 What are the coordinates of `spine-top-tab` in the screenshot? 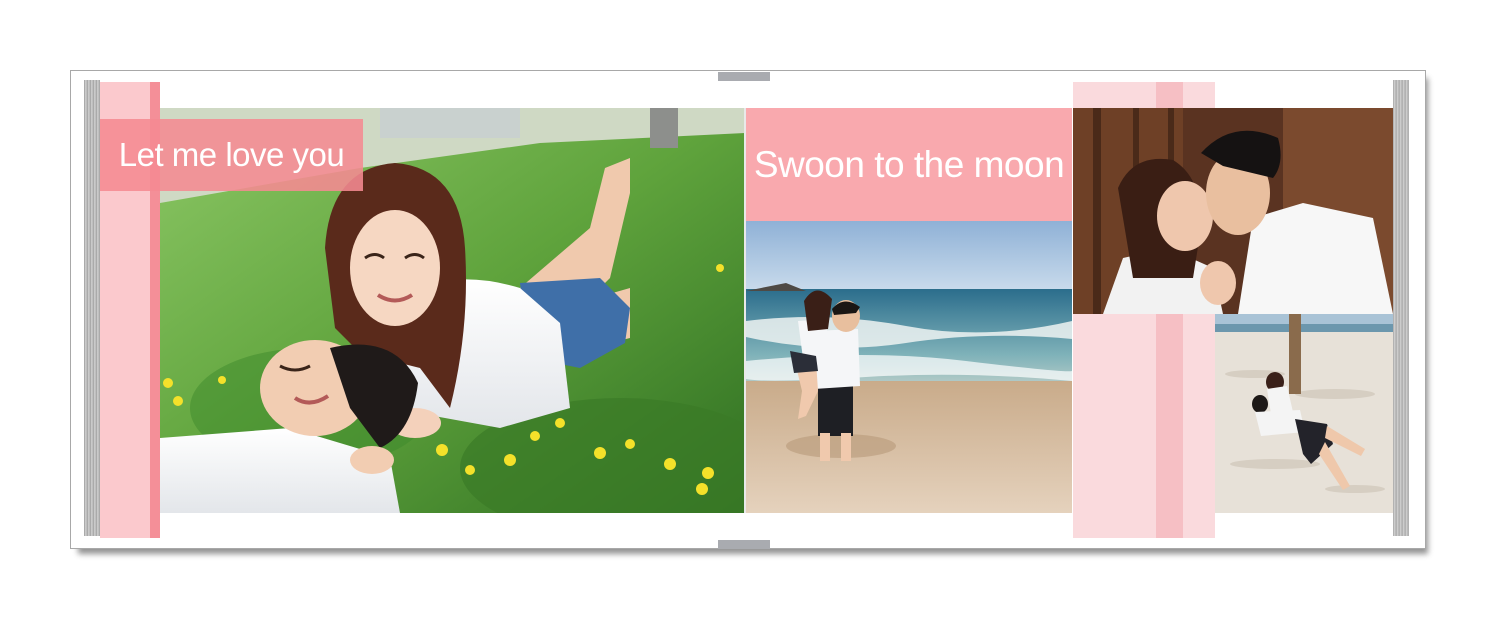 It's located at (744, 76).